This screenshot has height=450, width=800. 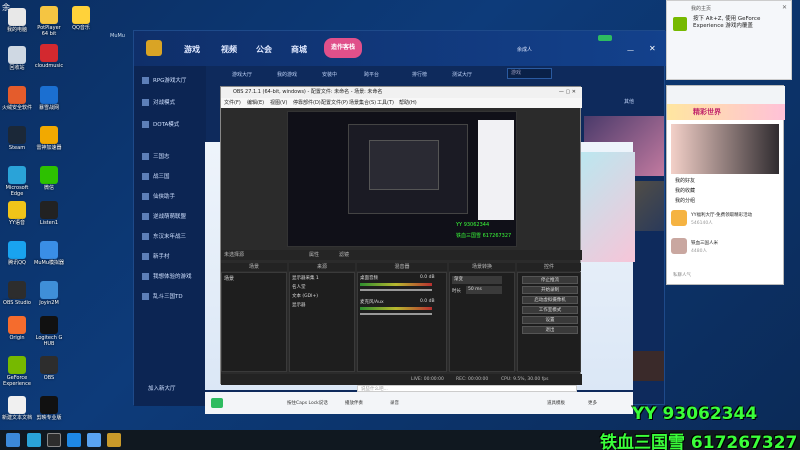 I want to click on event-badge: 造作客栈, so click(x=343, y=48).